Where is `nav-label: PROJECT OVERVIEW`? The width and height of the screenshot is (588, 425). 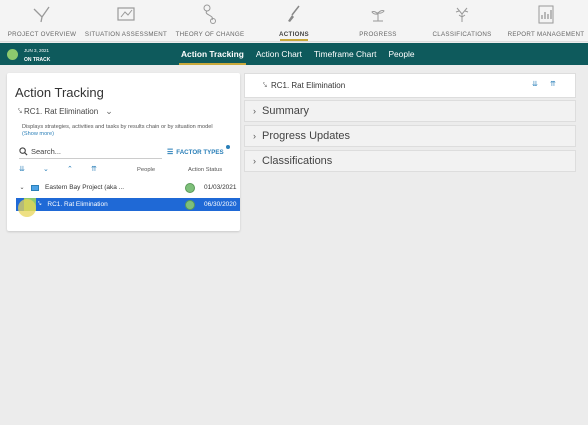 nav-label: PROJECT OVERVIEW is located at coordinates (42, 34).